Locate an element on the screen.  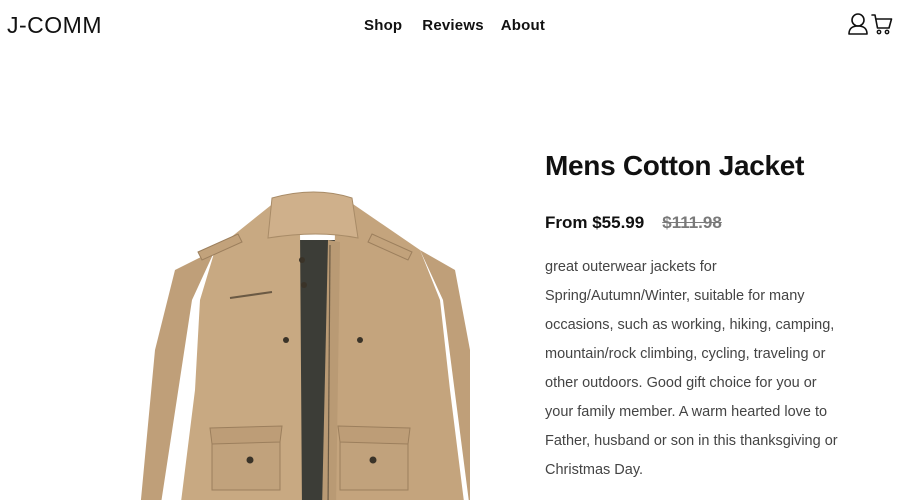
nav-reviews-link: Reviews is located at coordinates (452, 25).